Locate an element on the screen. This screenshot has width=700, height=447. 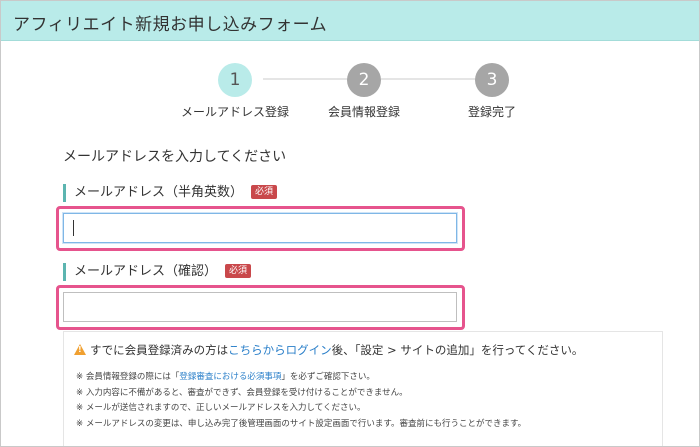
email-confirm-input is located at coordinates (260, 307).